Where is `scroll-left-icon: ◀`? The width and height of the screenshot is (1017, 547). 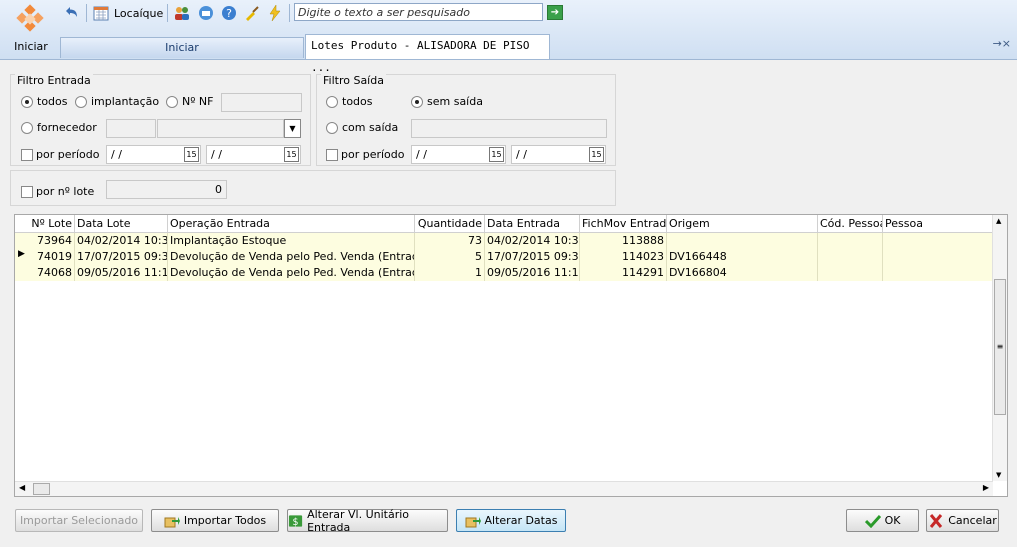
scroll-left-icon: ◀ is located at coordinates (22, 487).